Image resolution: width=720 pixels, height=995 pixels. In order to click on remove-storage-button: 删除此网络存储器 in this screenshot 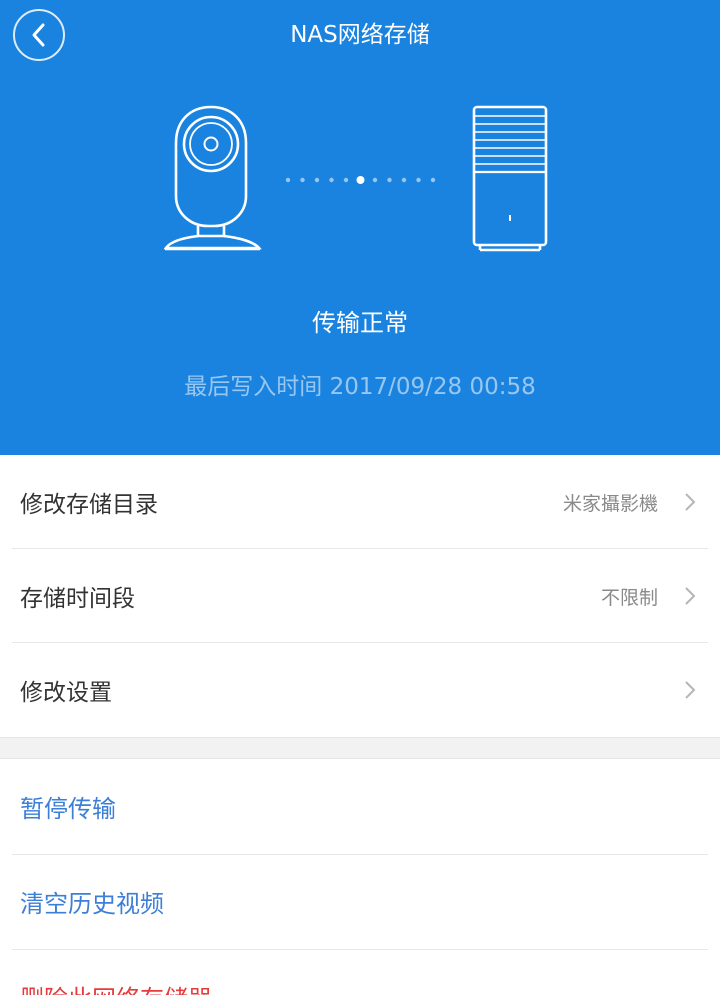, I will do `click(360, 972)`.